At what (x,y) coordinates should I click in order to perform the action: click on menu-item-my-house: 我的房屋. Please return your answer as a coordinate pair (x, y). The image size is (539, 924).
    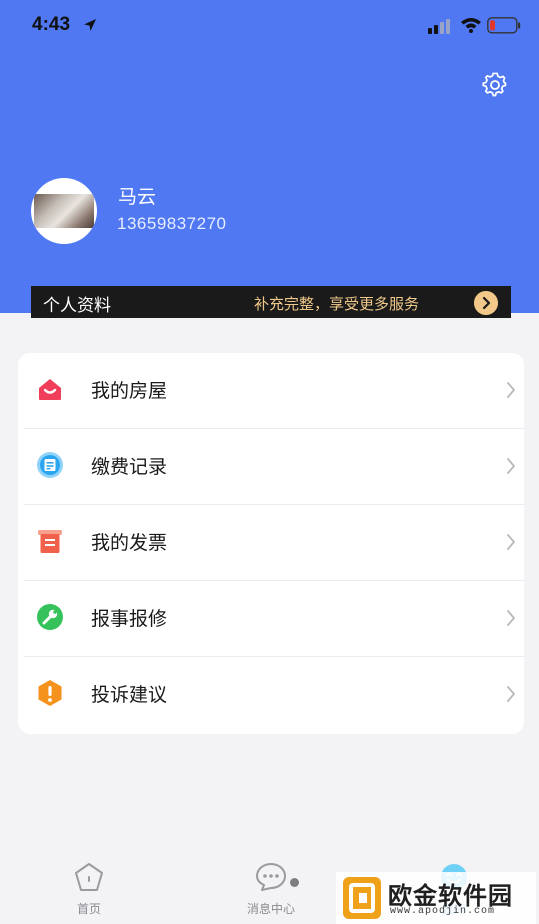
    Looking at the image, I should click on (271, 391).